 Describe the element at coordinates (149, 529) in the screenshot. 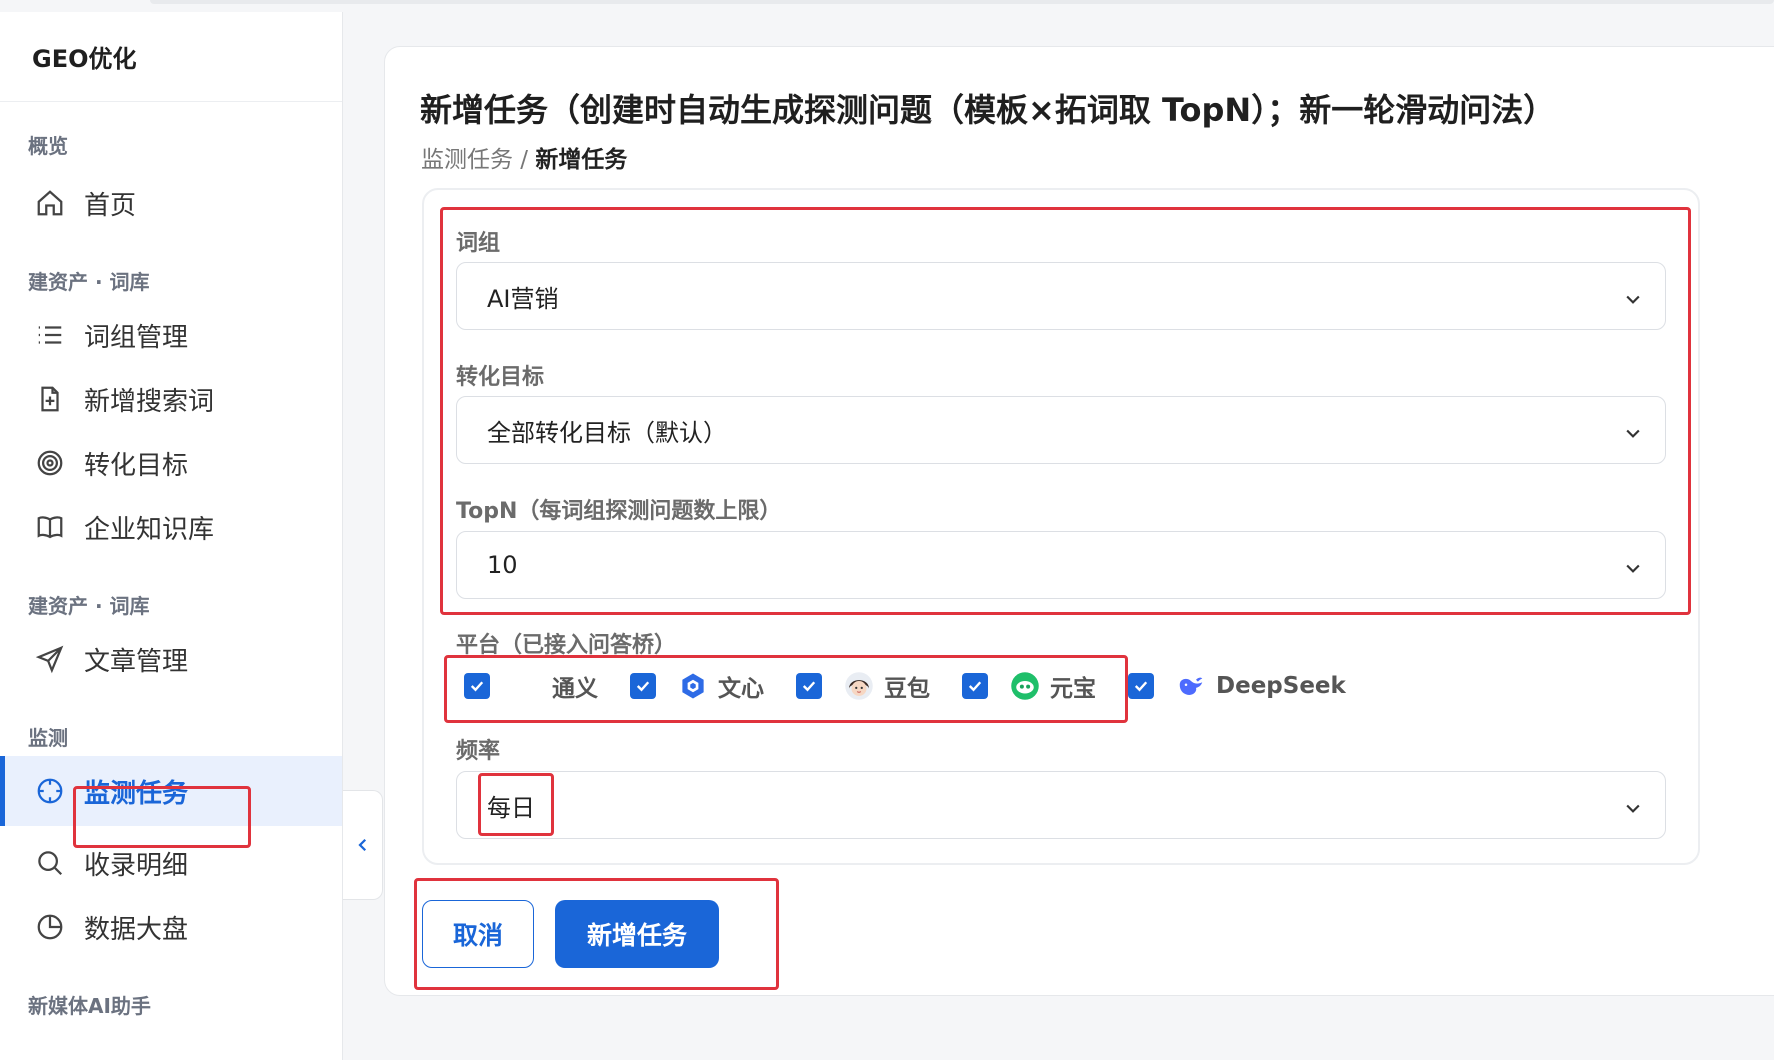

I see `sidebar-item-label: 企业知识库` at that location.